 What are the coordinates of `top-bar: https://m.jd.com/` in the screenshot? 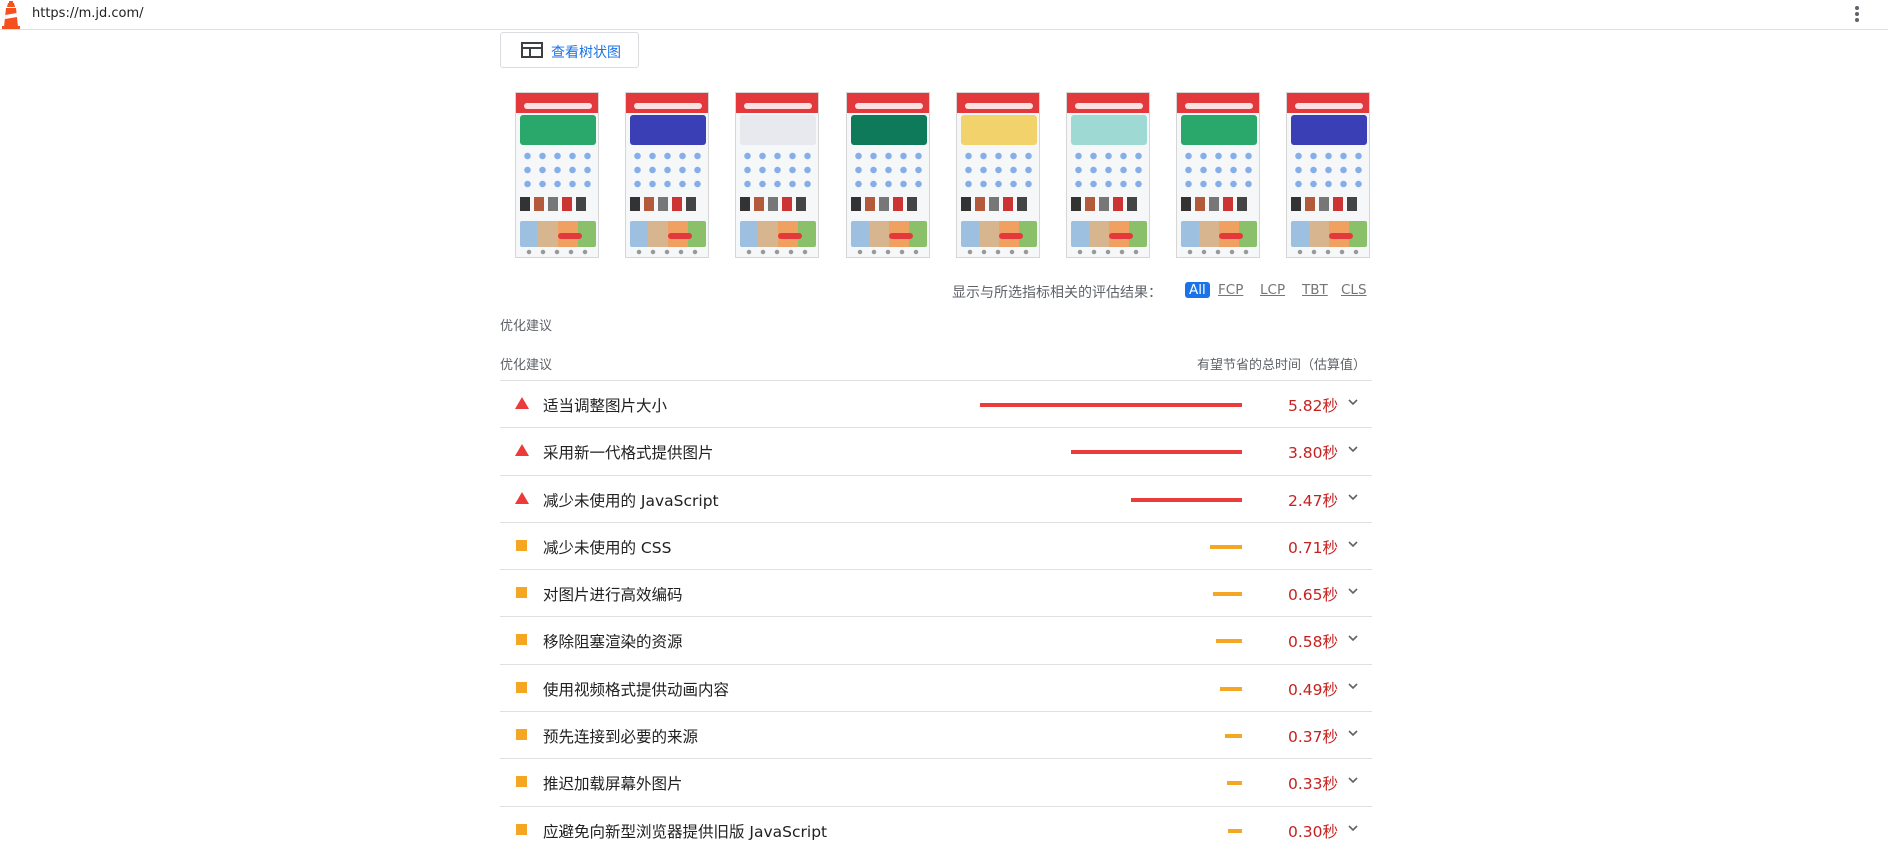 It's located at (944, 15).